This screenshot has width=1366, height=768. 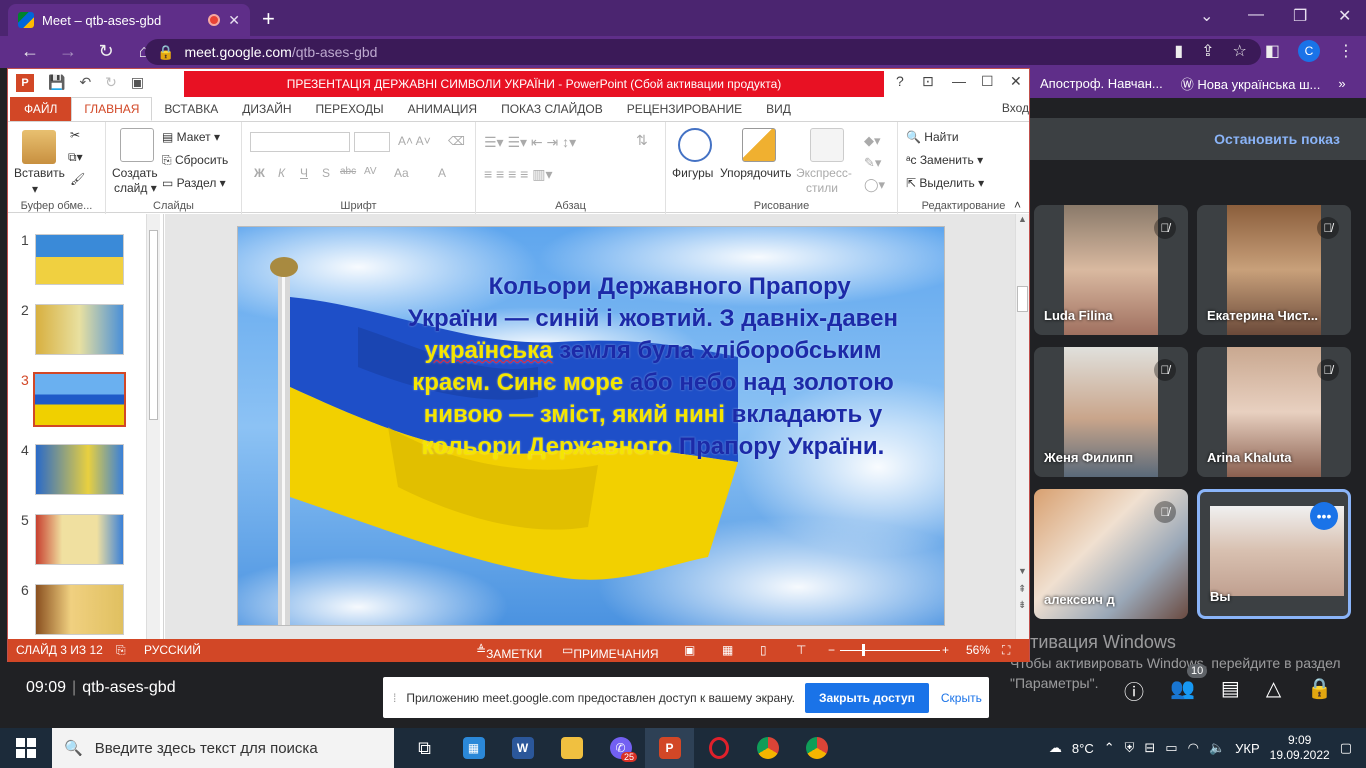 What do you see at coordinates (442, 109) in the screenshot?
I see `tab-animations: АНИМАЦИЯ` at bounding box center [442, 109].